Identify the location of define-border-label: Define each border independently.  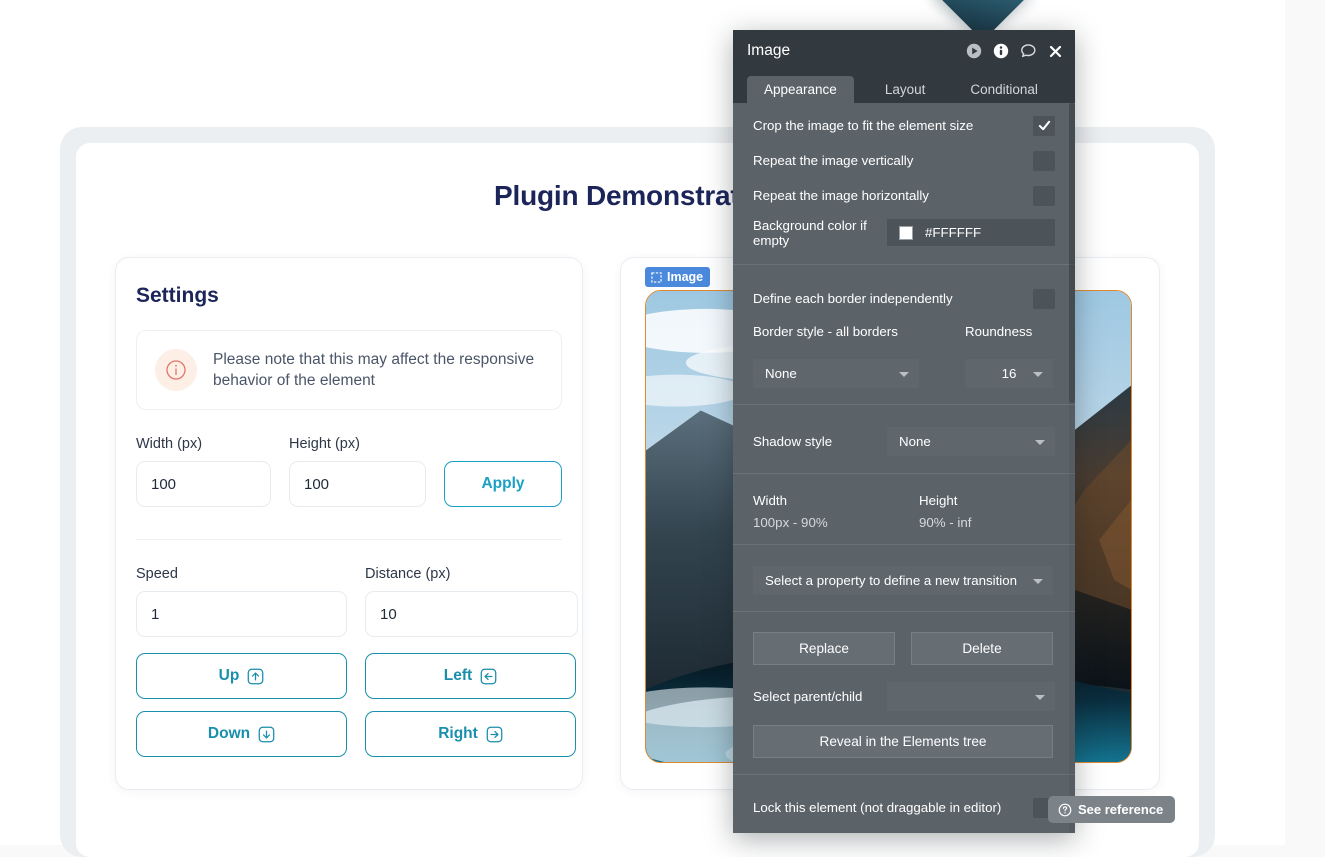
(853, 298).